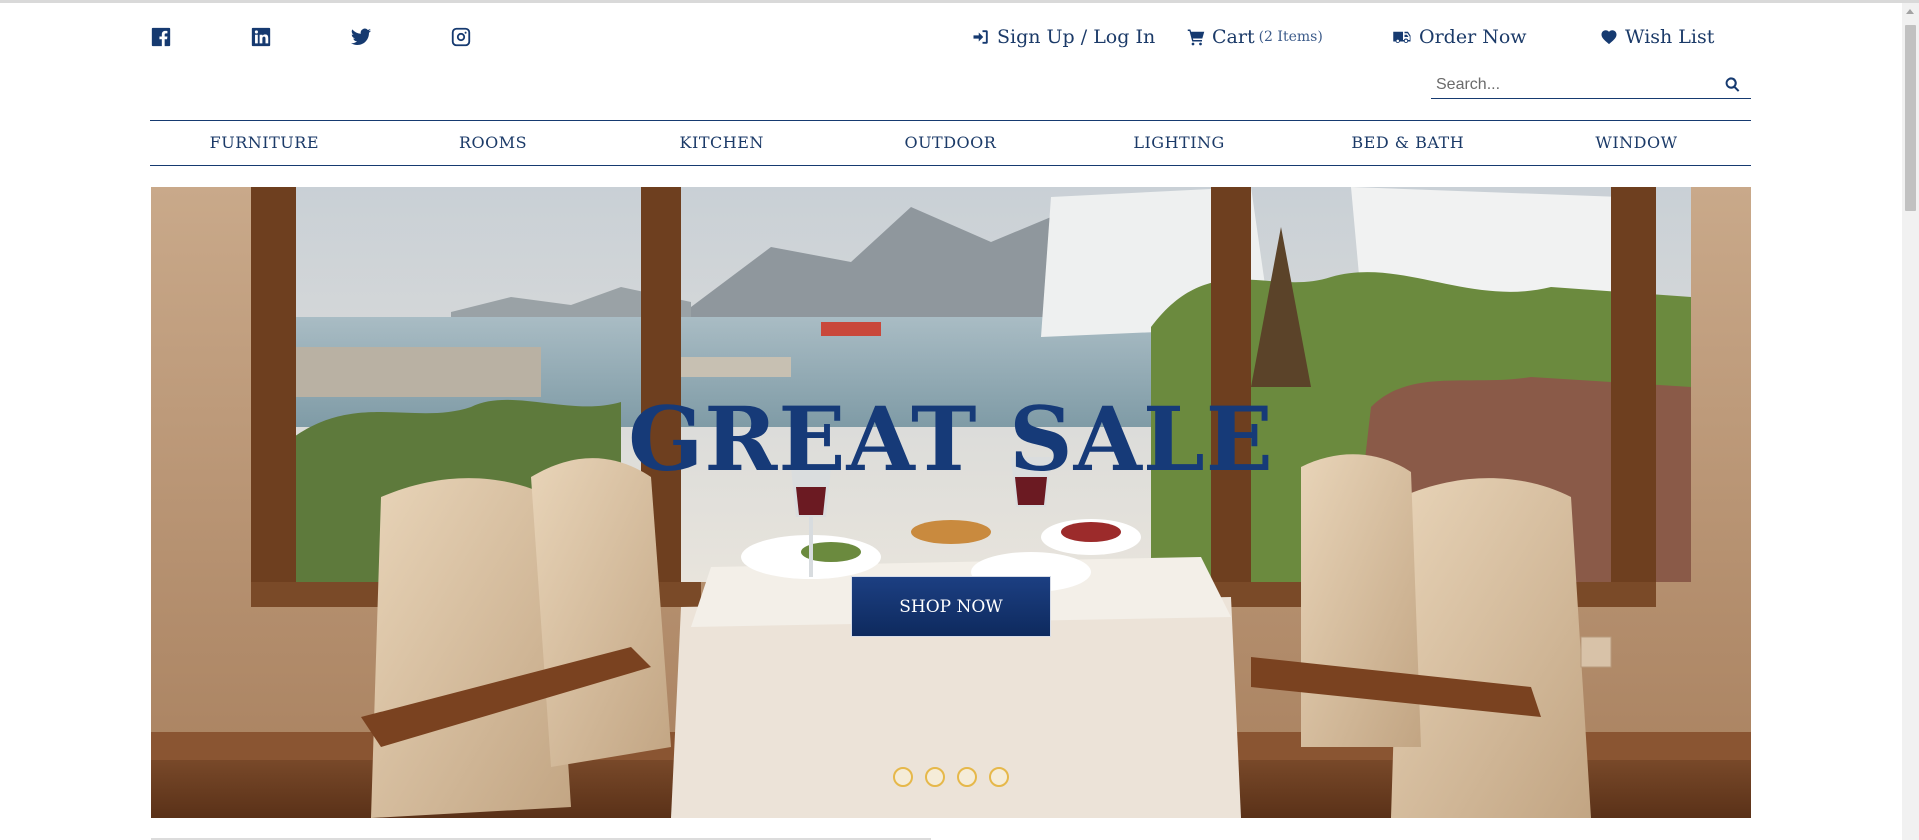 The width and height of the screenshot is (1919, 840). I want to click on order-now-link: Order Now, so click(1459, 37).